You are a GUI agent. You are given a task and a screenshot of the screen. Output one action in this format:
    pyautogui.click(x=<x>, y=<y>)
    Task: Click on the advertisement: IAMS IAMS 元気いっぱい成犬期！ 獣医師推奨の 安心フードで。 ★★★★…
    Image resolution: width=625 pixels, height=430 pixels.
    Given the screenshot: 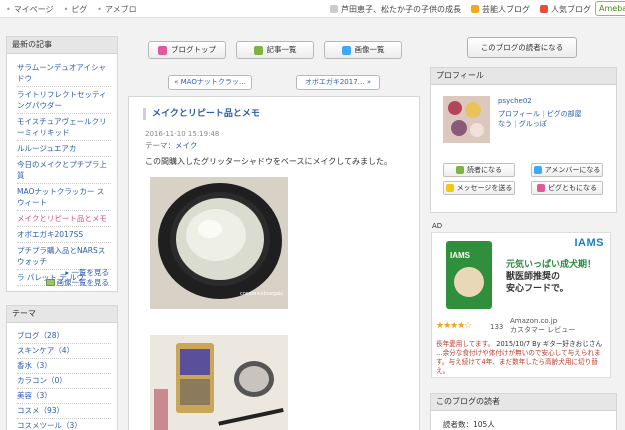 What is the action you would take?
    pyautogui.click(x=521, y=305)
    